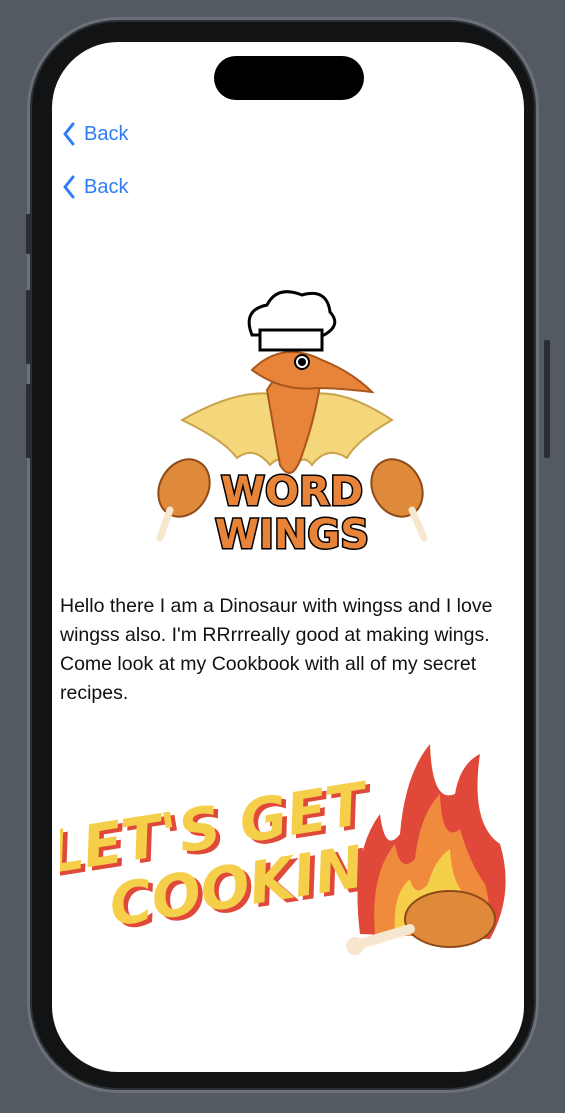  What do you see at coordinates (29, 327) in the screenshot?
I see `side-button-volume-up` at bounding box center [29, 327].